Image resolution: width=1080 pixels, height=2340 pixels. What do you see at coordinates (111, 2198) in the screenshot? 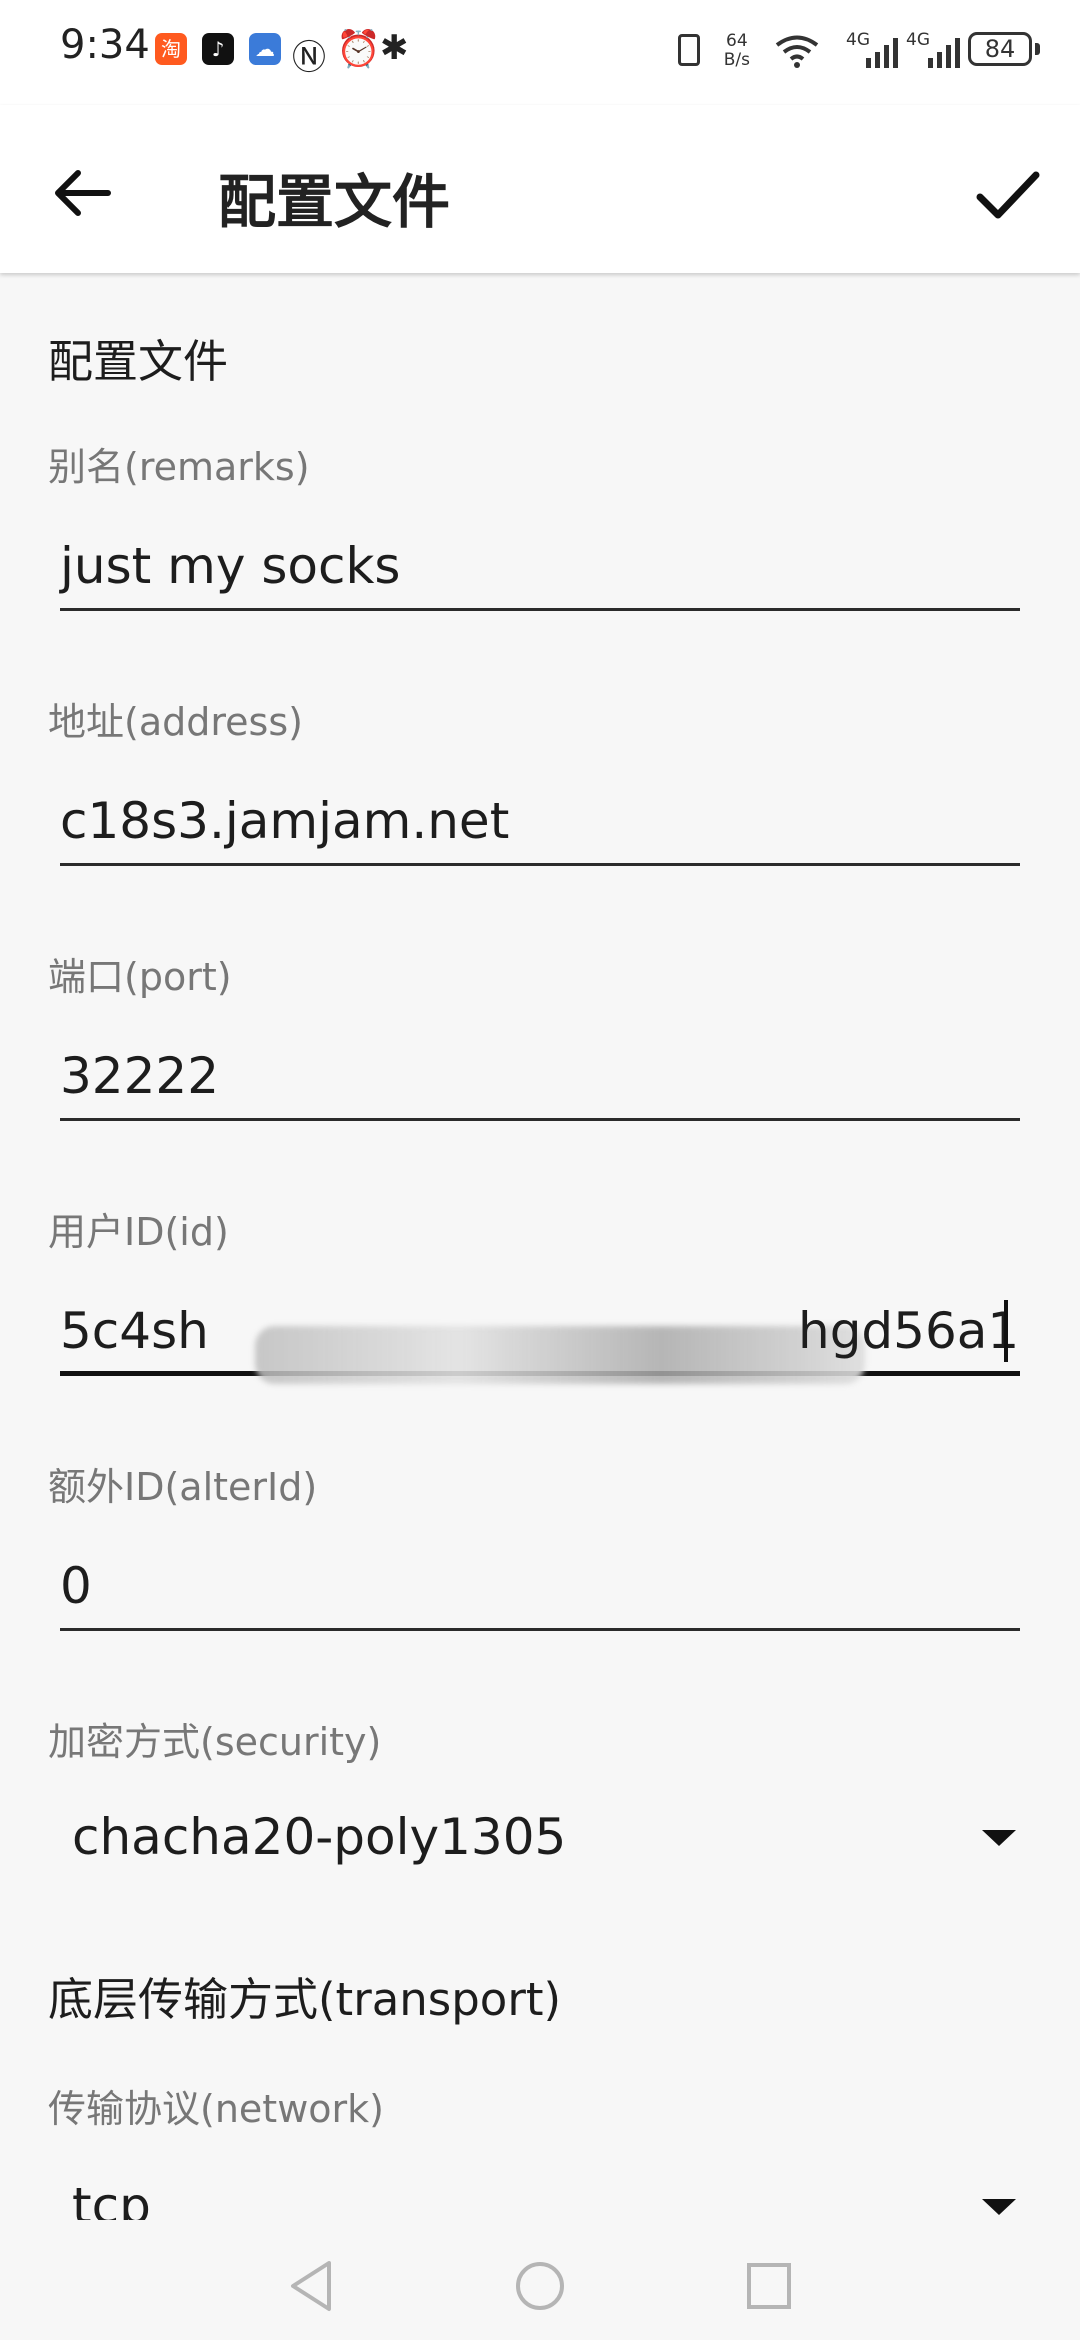
I see `network-selected-value: tcp` at bounding box center [111, 2198].